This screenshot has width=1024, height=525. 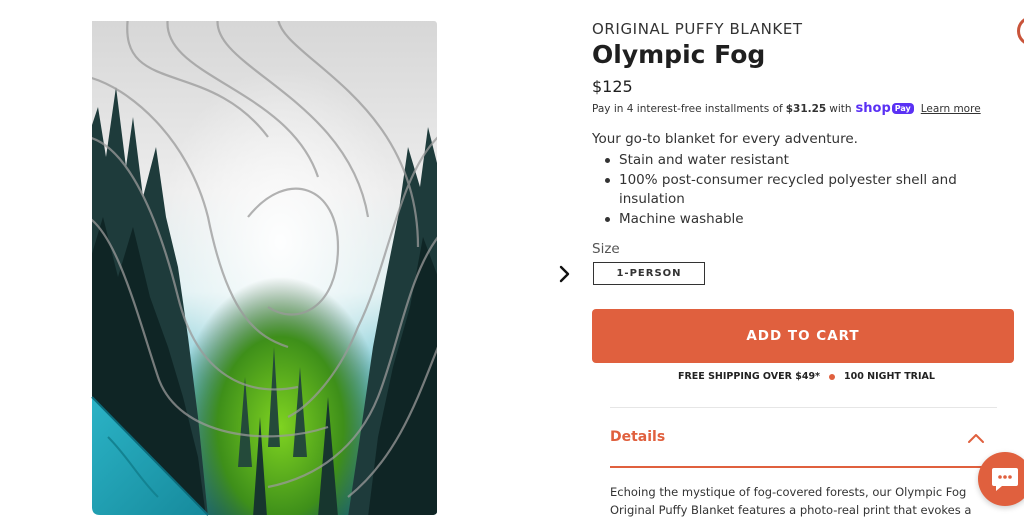 What do you see at coordinates (803, 438) in the screenshot?
I see `details-accordion-toggle: Details` at bounding box center [803, 438].